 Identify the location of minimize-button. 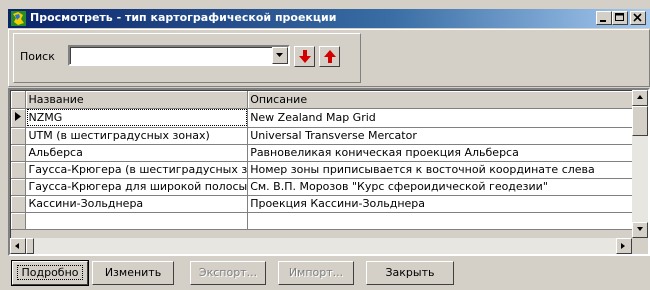
(604, 18).